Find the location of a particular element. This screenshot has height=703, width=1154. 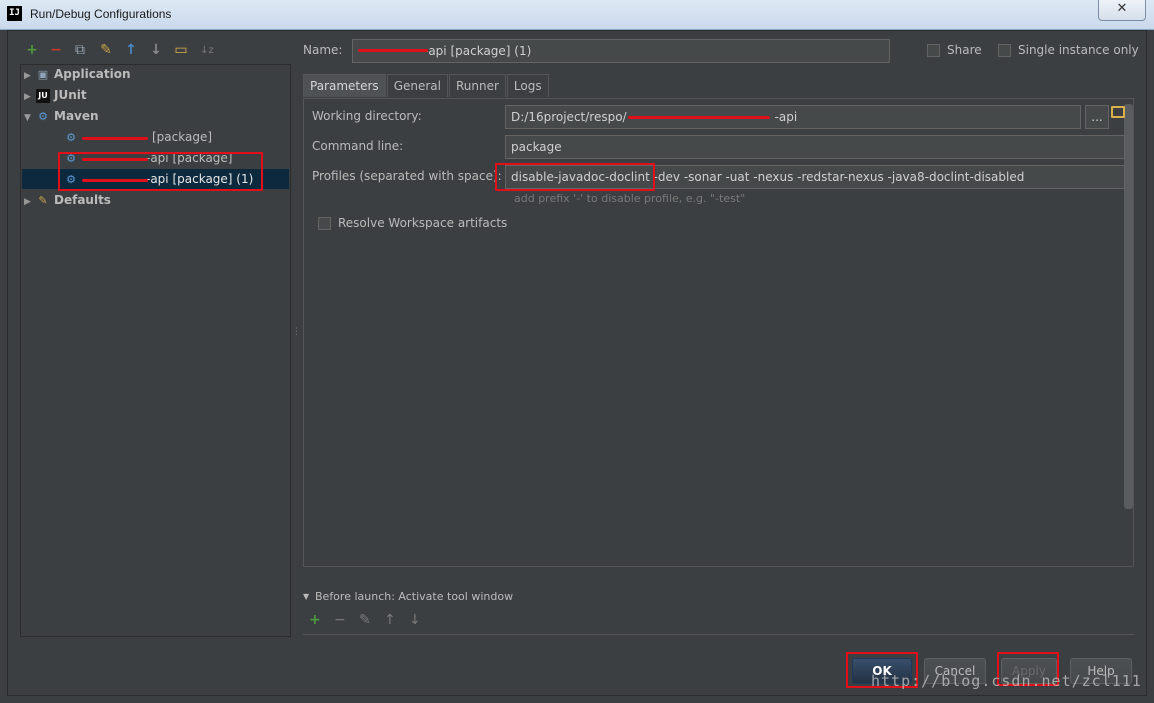

close-window-button: ✕ is located at coordinates (1122, 10).